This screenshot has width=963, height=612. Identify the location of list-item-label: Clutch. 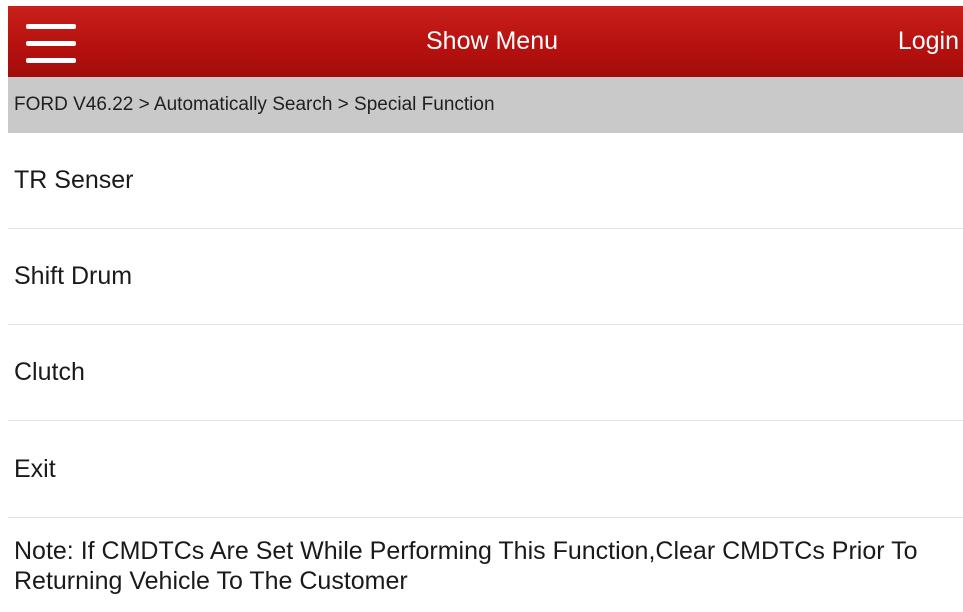
(49, 372).